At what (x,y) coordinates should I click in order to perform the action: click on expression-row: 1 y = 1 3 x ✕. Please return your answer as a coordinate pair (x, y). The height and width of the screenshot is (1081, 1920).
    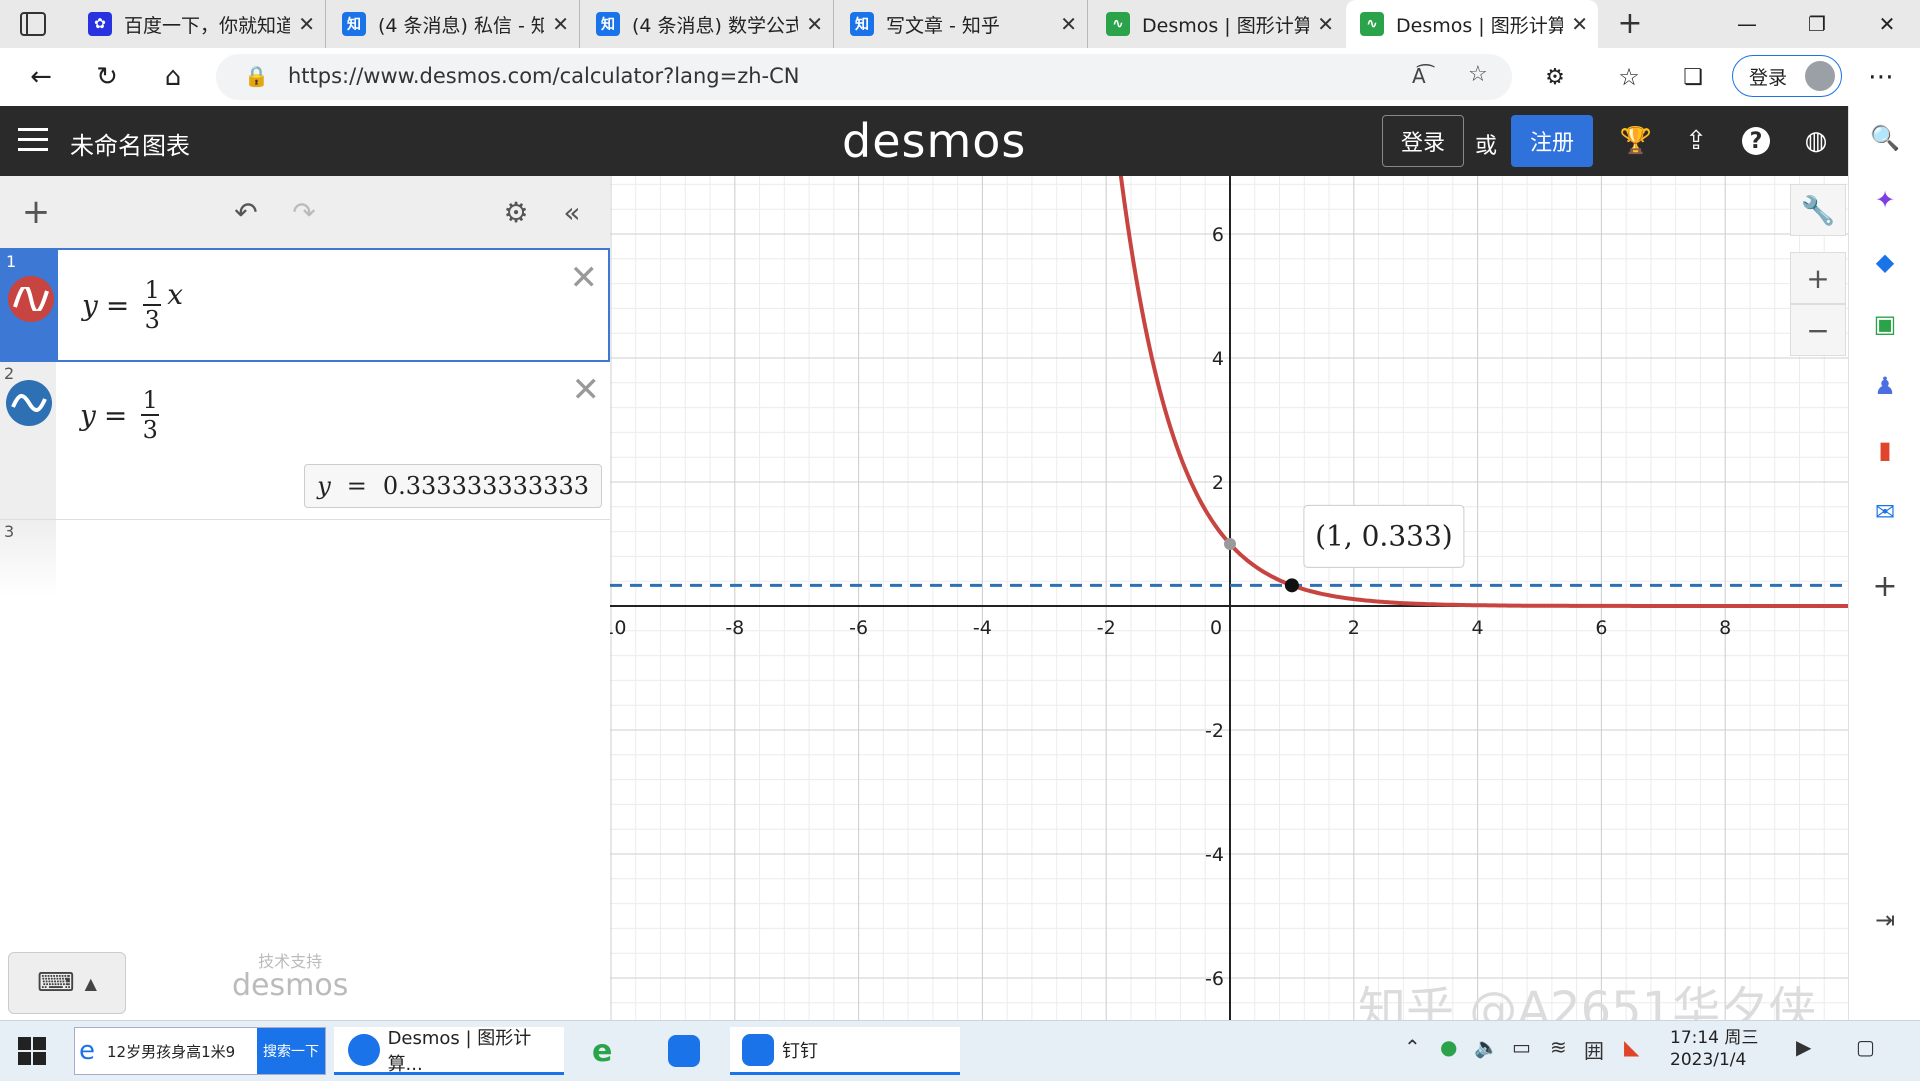
    Looking at the image, I should click on (305, 305).